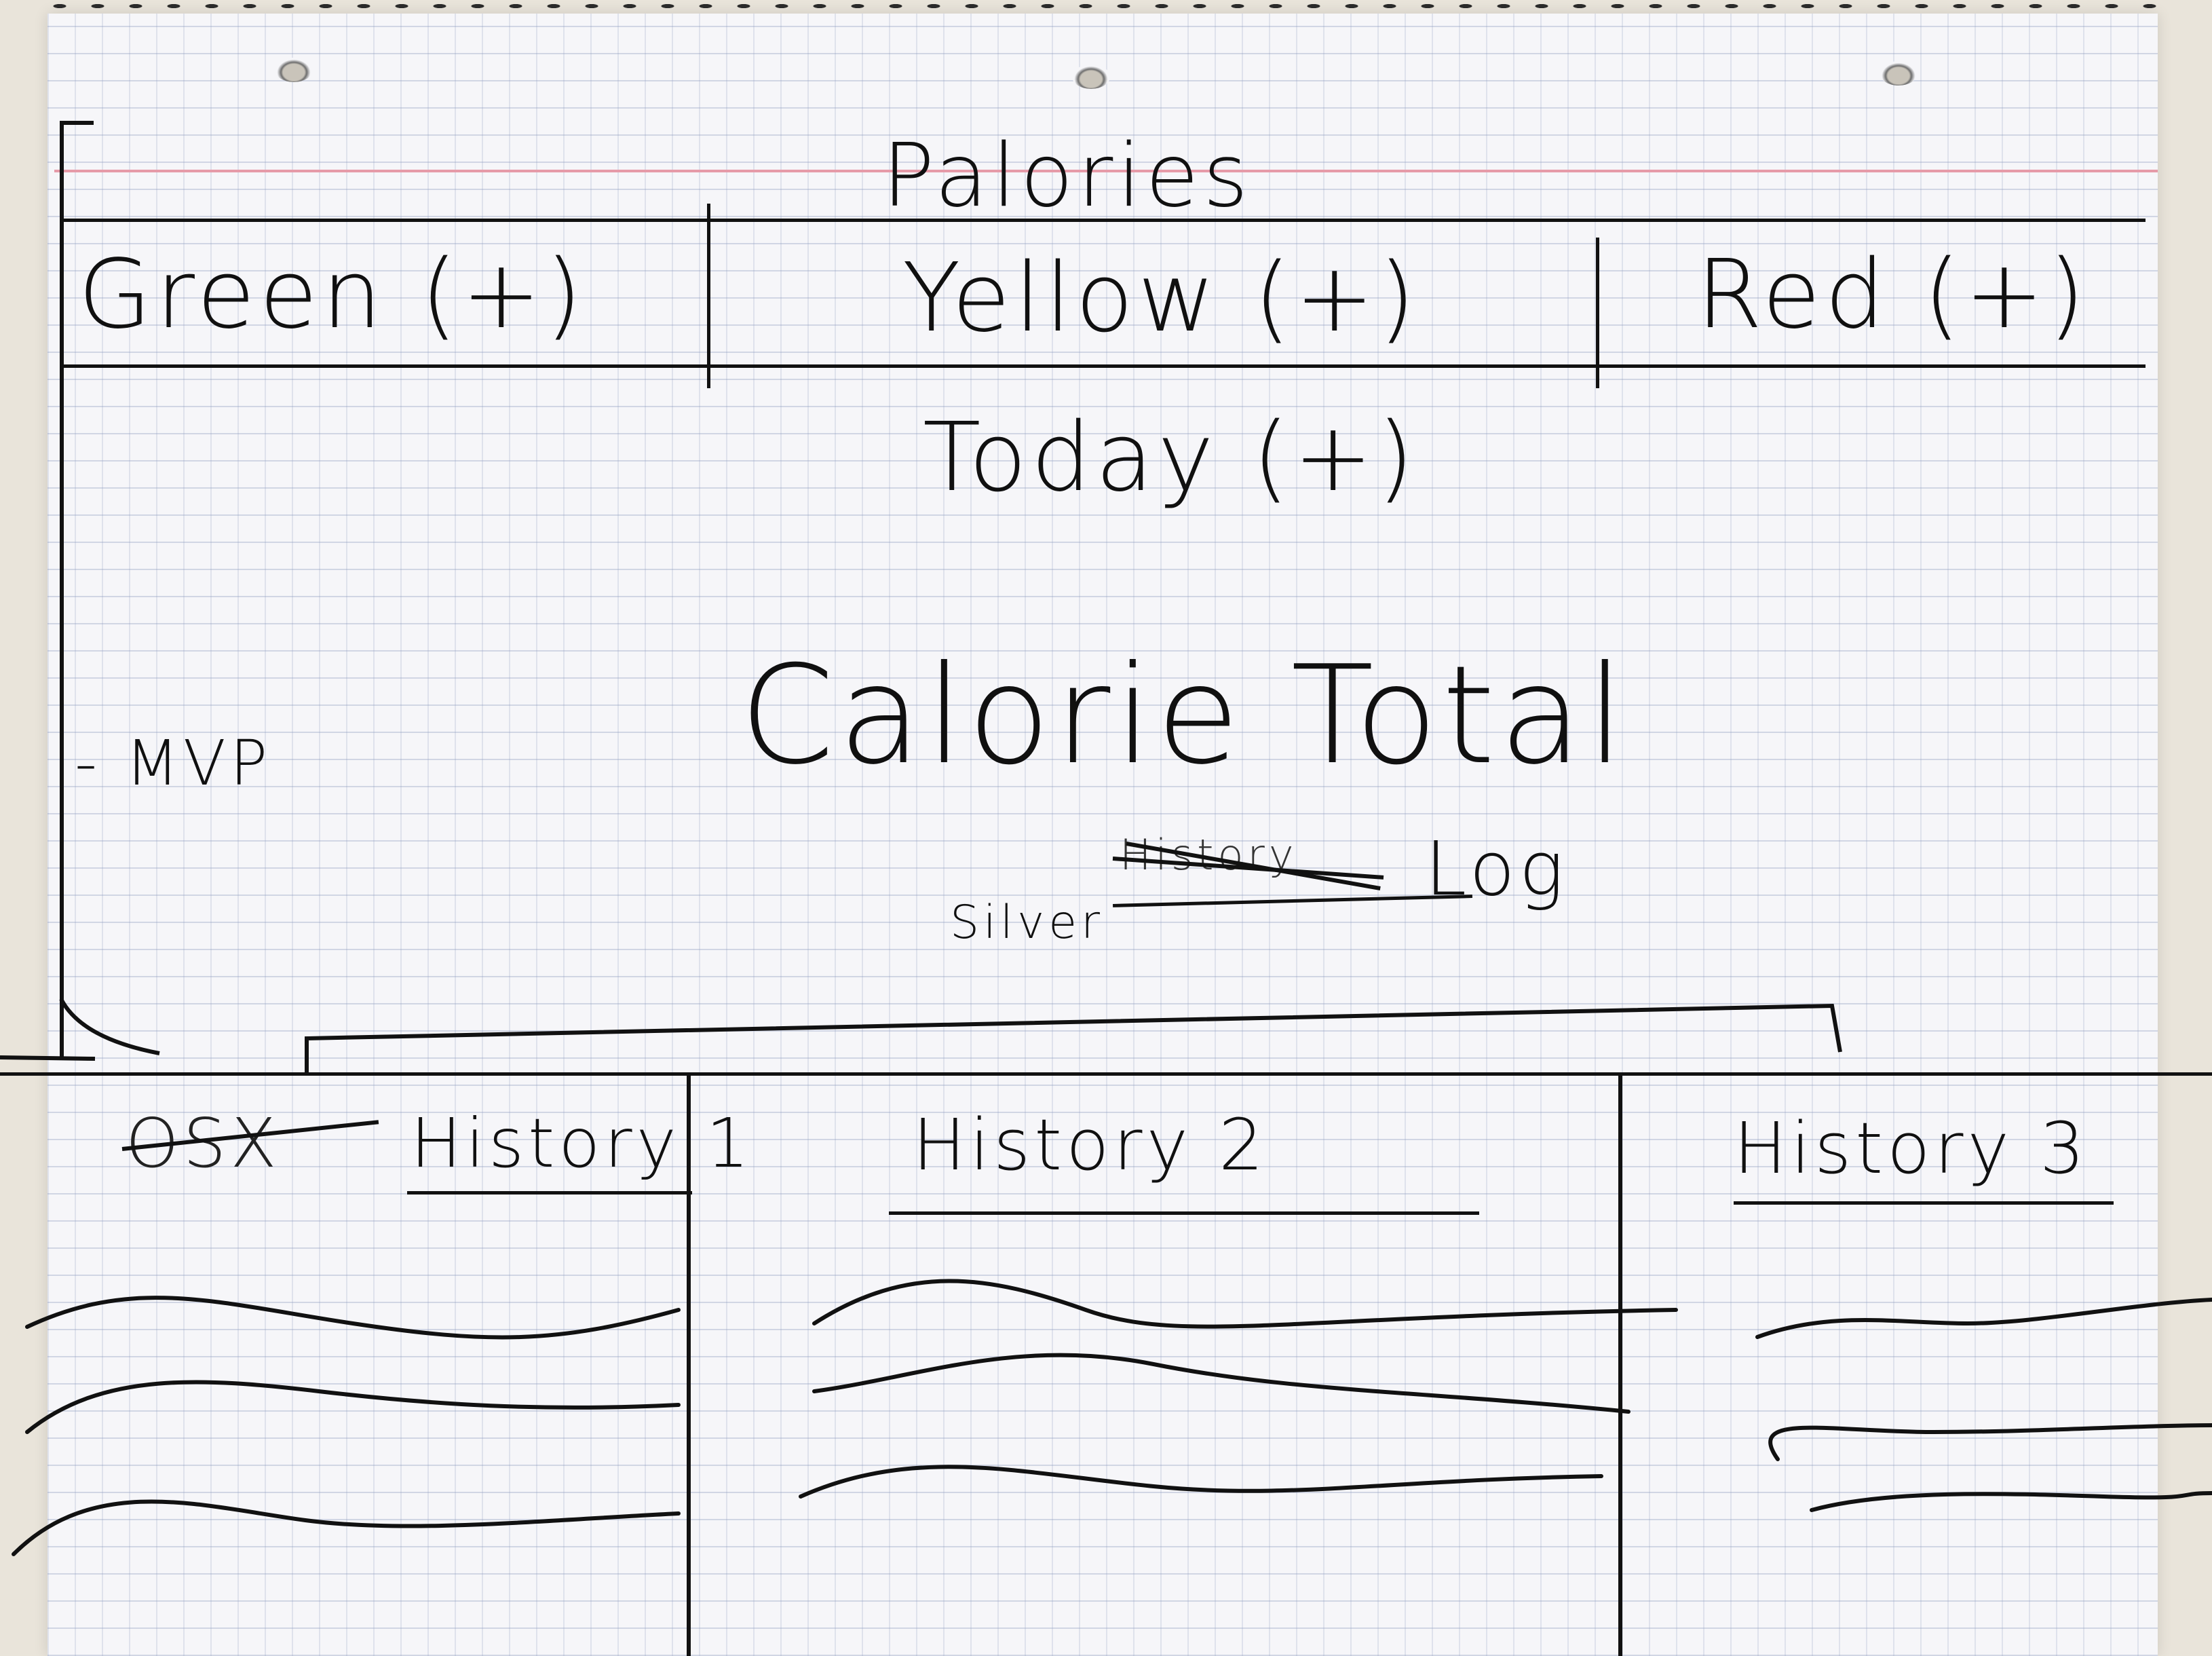 This screenshot has height=1656, width=2212. I want to click on punch-hole-right, so click(1899, 74).